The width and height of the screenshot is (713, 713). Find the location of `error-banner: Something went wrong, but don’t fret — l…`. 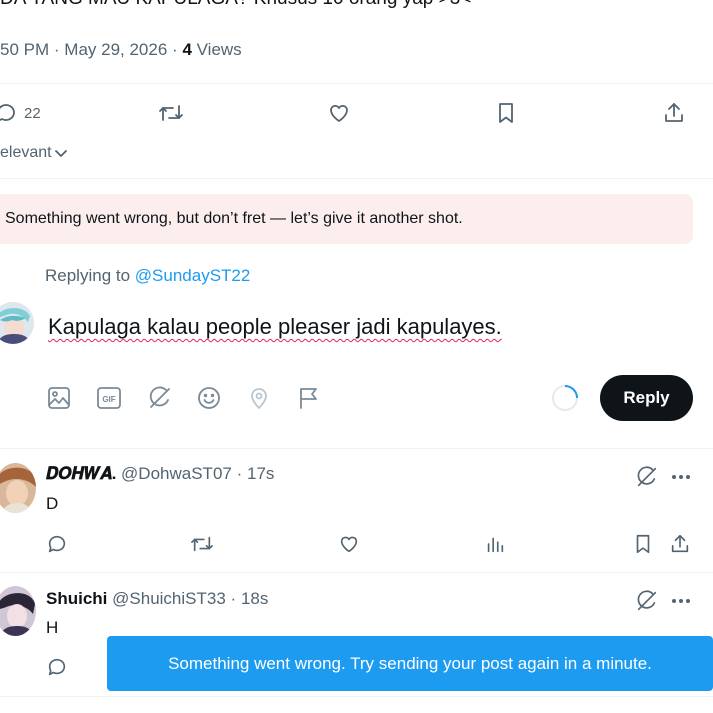

error-banner: Something went wrong, but don’t fret — l… is located at coordinates (346, 219).